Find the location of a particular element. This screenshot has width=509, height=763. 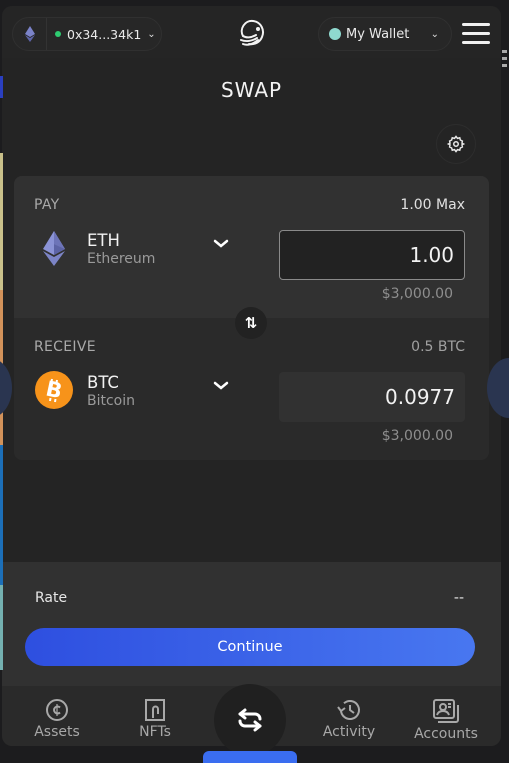

connection-status-dot is located at coordinates (58, 34).